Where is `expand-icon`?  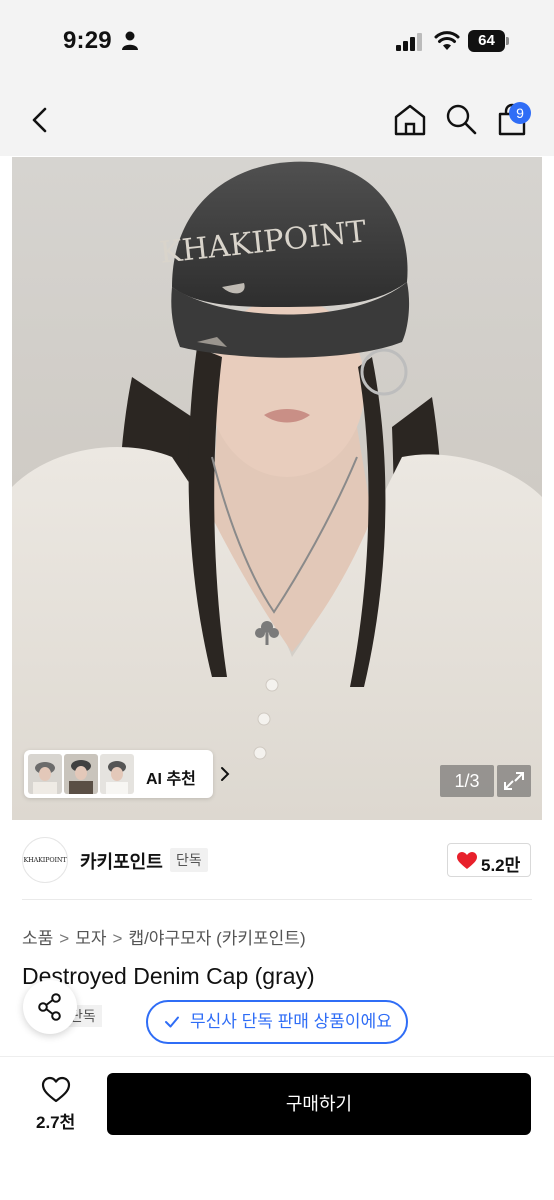 expand-icon is located at coordinates (514, 781).